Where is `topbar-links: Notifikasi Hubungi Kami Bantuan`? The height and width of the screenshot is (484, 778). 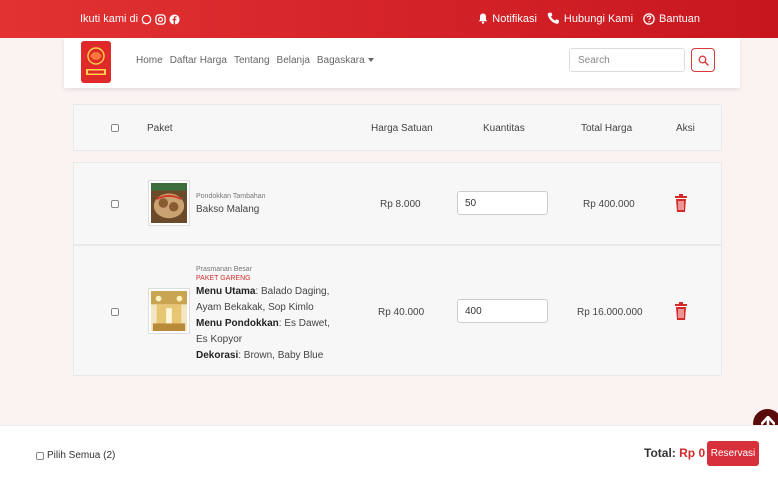
topbar-links: Notifikasi Hubungi Kami Bantuan is located at coordinates (589, 18).